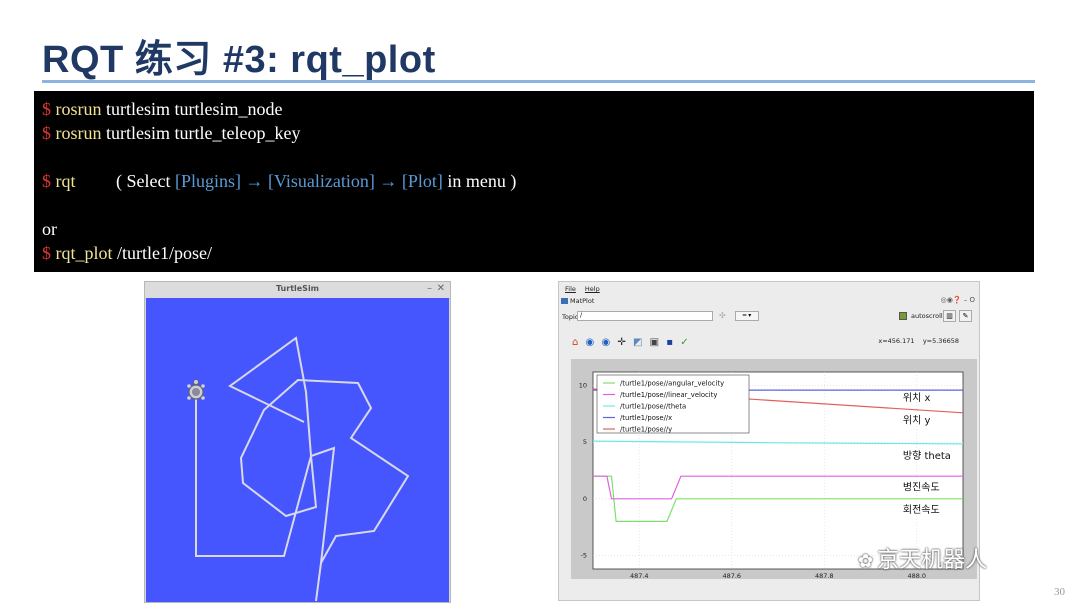  Describe the element at coordinates (866, 561) in the screenshot. I see `wechat-icon: ✿` at that location.